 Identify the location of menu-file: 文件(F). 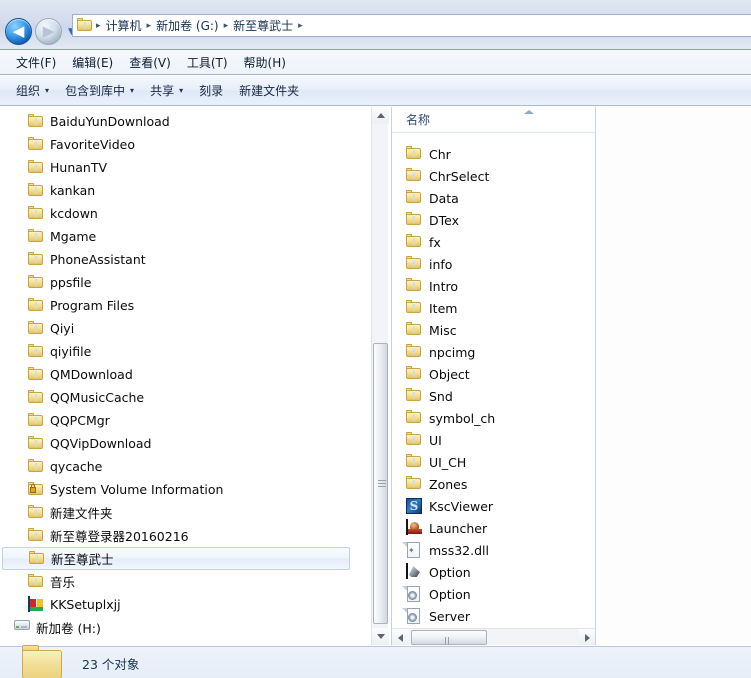
(36, 62).